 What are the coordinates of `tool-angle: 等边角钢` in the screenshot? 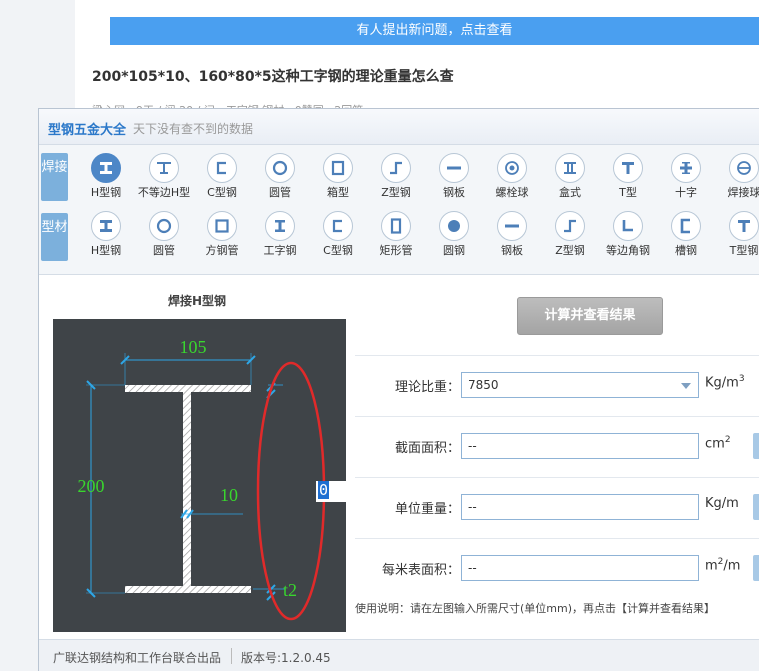 It's located at (628, 234).